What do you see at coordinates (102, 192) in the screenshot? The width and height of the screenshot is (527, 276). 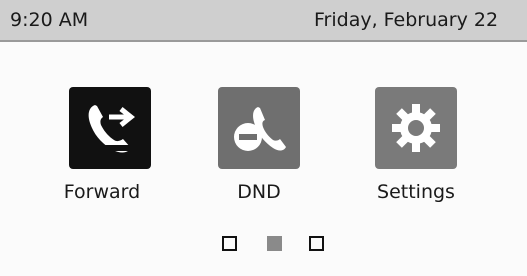 I see `forward-label: Forward` at bounding box center [102, 192].